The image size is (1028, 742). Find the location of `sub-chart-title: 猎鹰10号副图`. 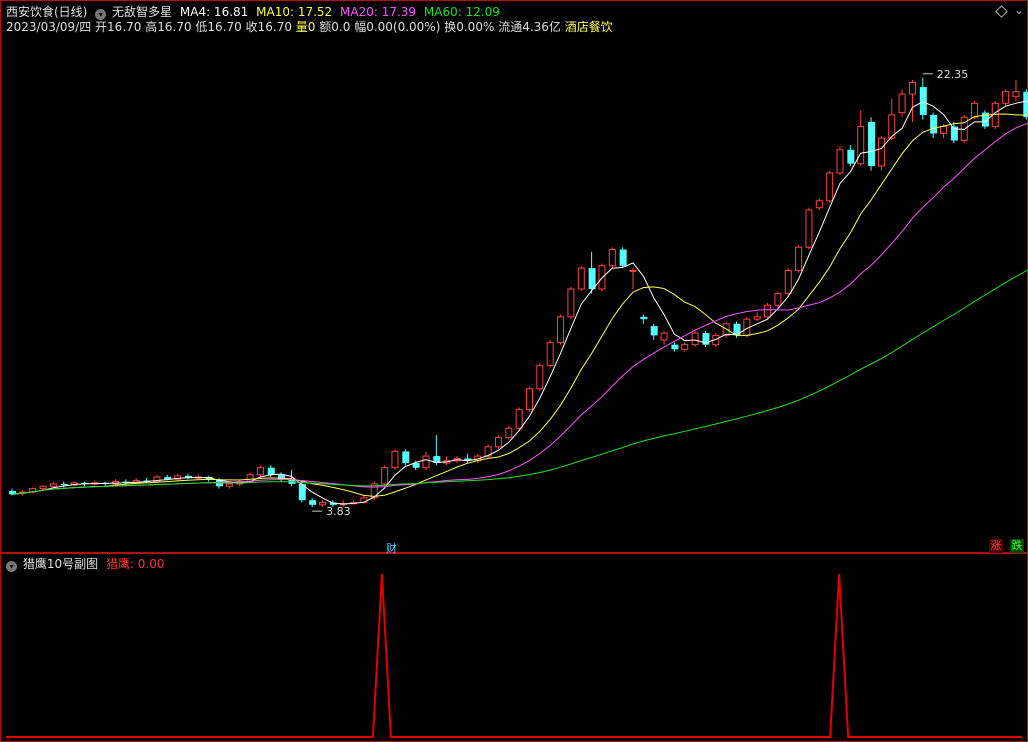

sub-chart-title: 猎鹰10号副图 is located at coordinates (60, 564).